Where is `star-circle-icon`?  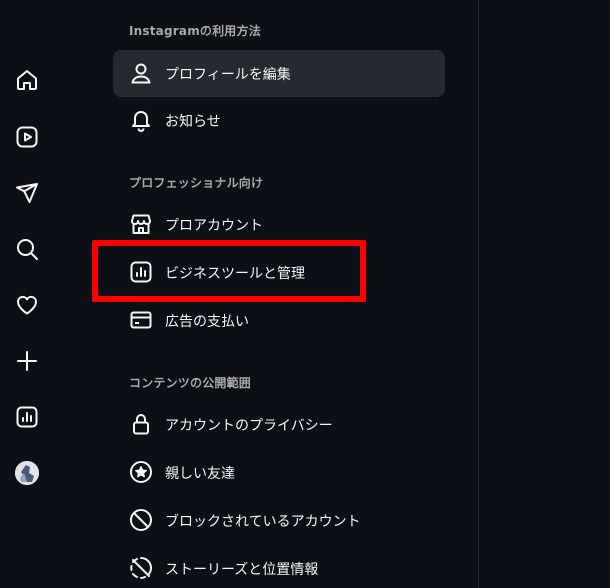 star-circle-icon is located at coordinates (141, 472).